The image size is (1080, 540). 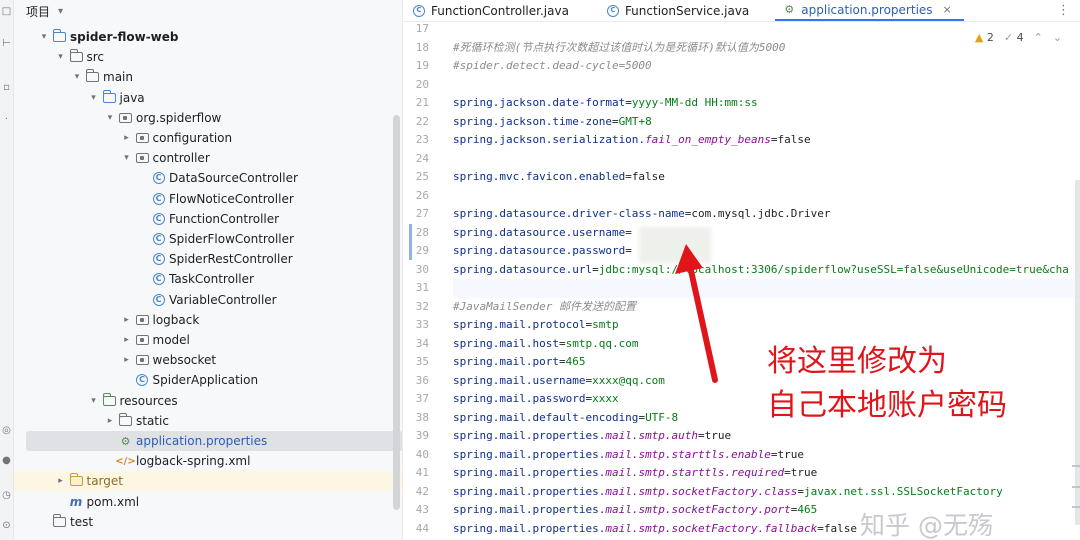 What do you see at coordinates (698, 509) in the screenshot?
I see `code-token: mail.smtp.socketFactory.port` at bounding box center [698, 509].